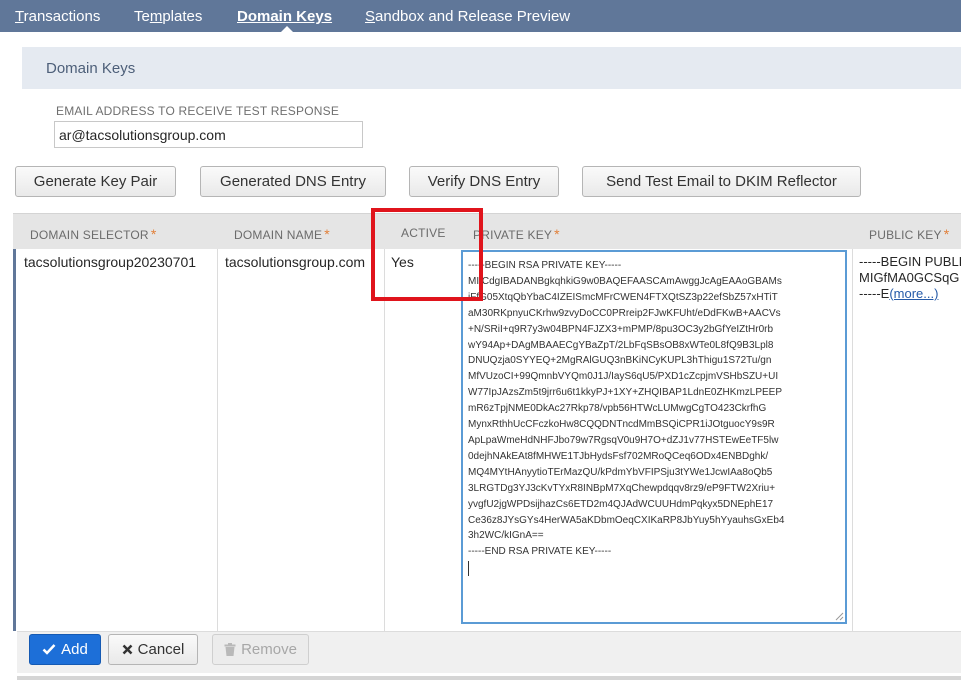 The image size is (961, 680). What do you see at coordinates (91, 68) in the screenshot?
I see `section-title: Domain Keys` at bounding box center [91, 68].